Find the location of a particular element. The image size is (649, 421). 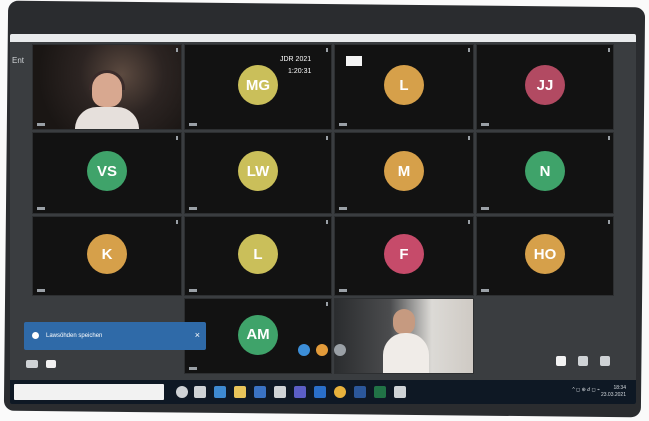

recording-time: 1:20:31 is located at coordinates (300, 71).